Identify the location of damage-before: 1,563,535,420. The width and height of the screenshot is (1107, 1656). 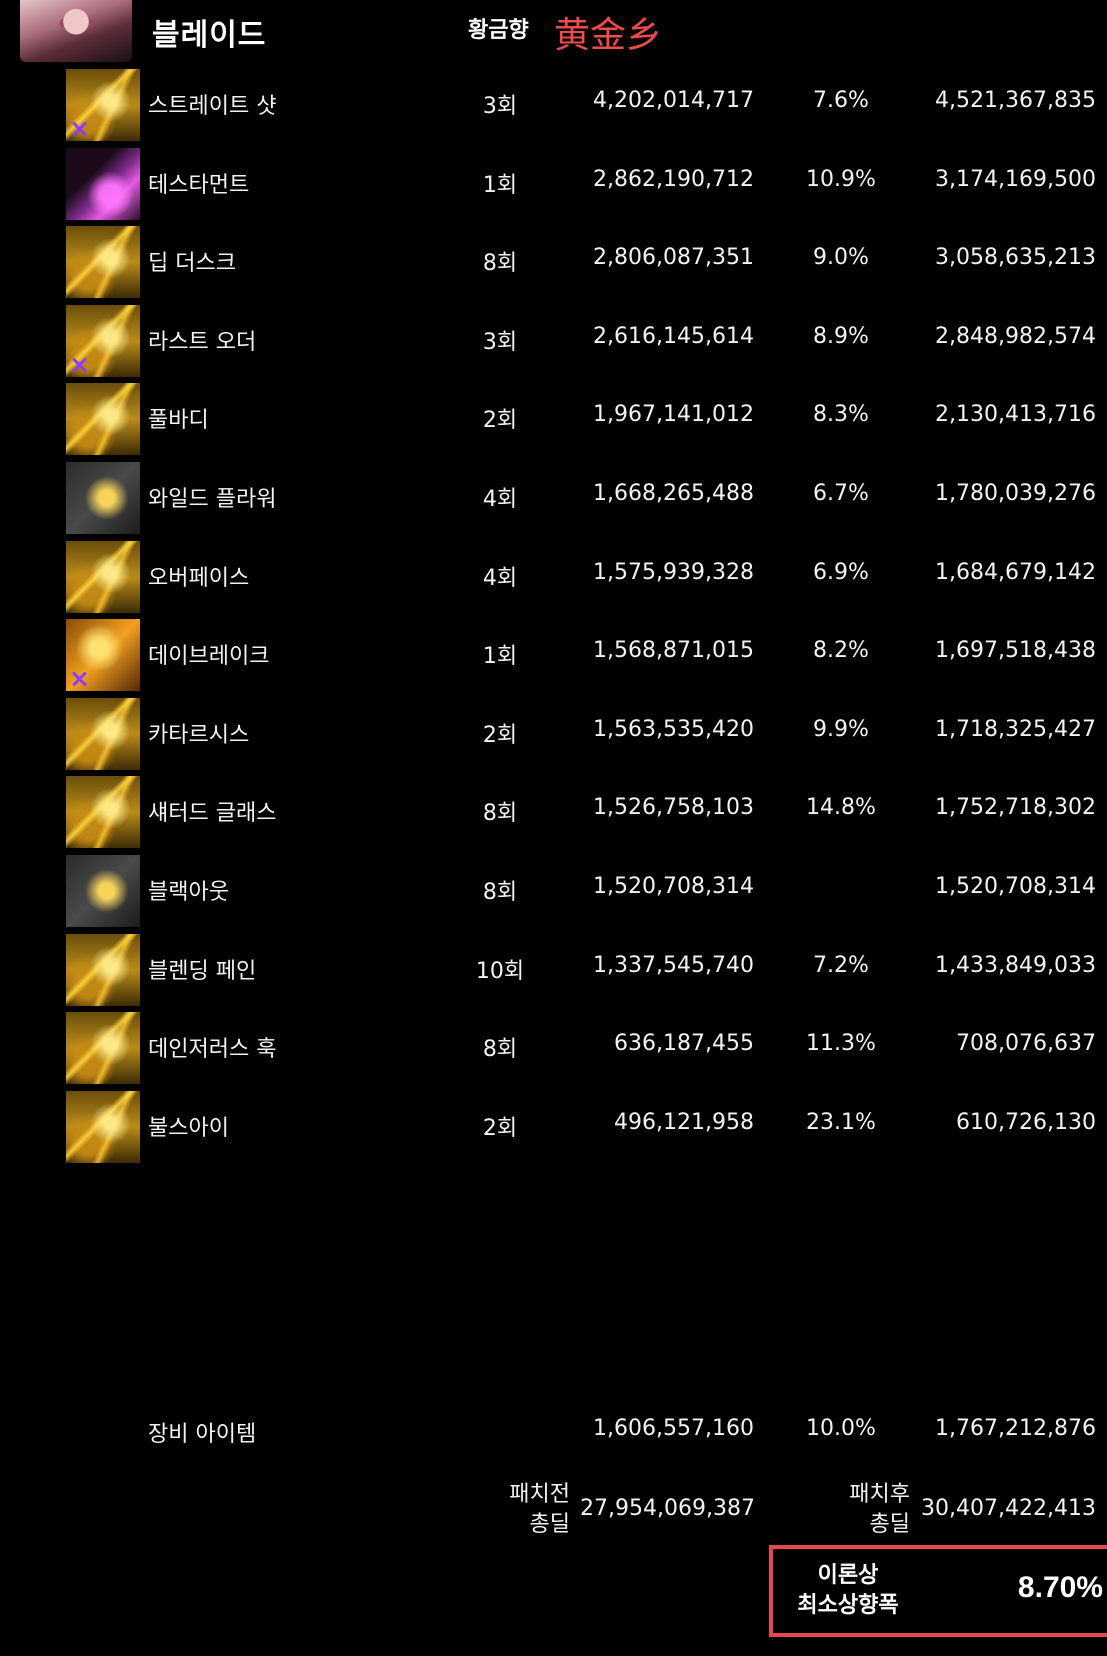
(673, 729).